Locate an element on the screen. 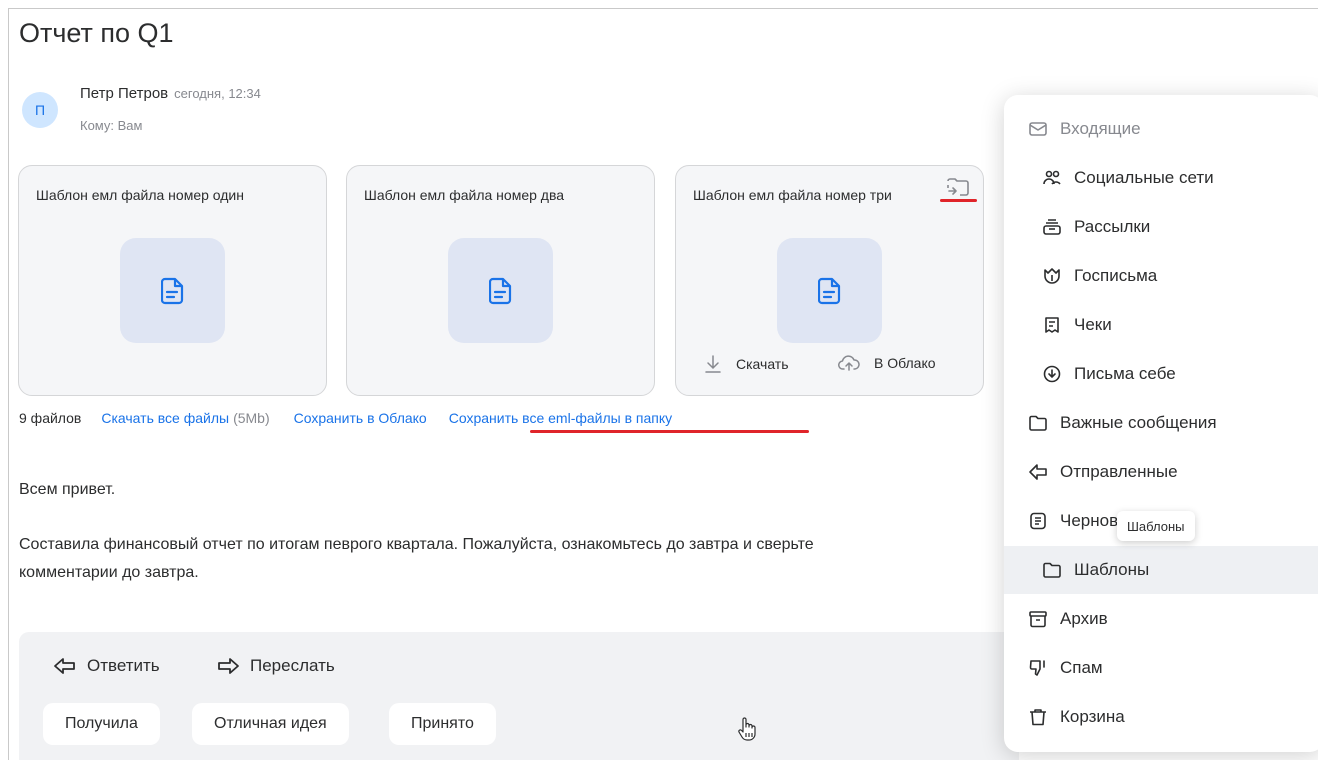 The width and height of the screenshot is (1318, 760). forward-button: Переслать is located at coordinates (275, 666).